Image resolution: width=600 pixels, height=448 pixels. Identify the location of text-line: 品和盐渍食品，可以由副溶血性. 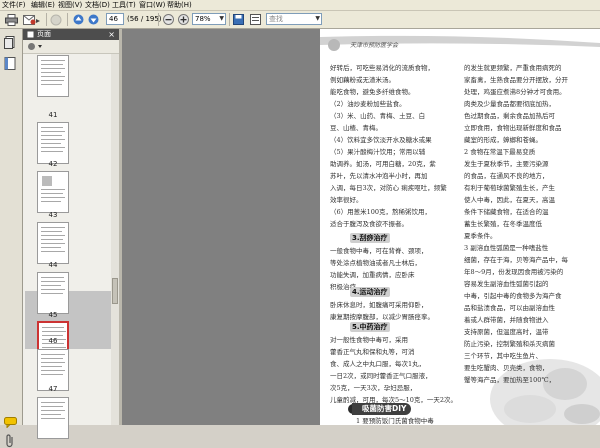
(509, 308).